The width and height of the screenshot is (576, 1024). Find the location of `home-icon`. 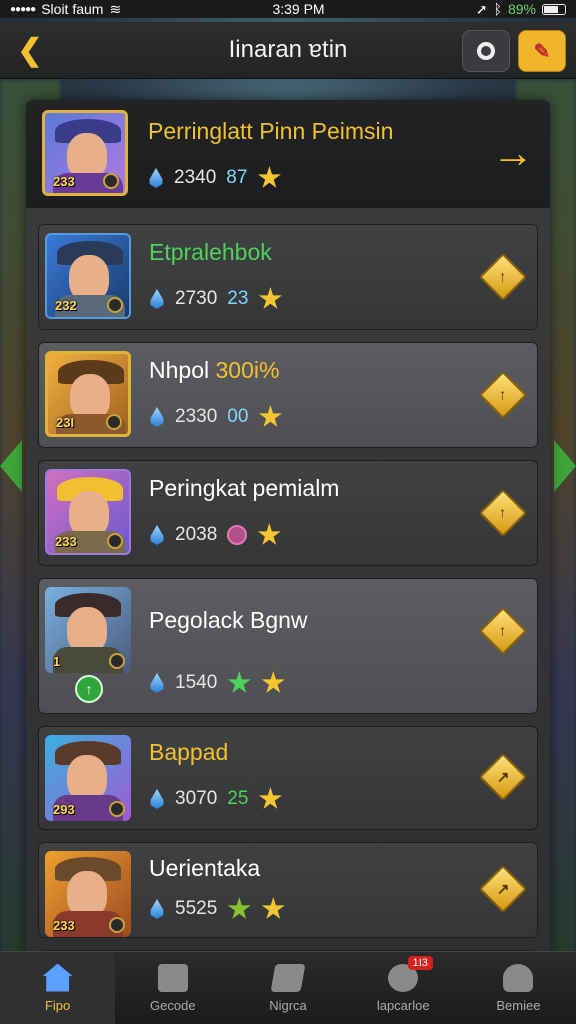

home-icon is located at coordinates (57, 977).